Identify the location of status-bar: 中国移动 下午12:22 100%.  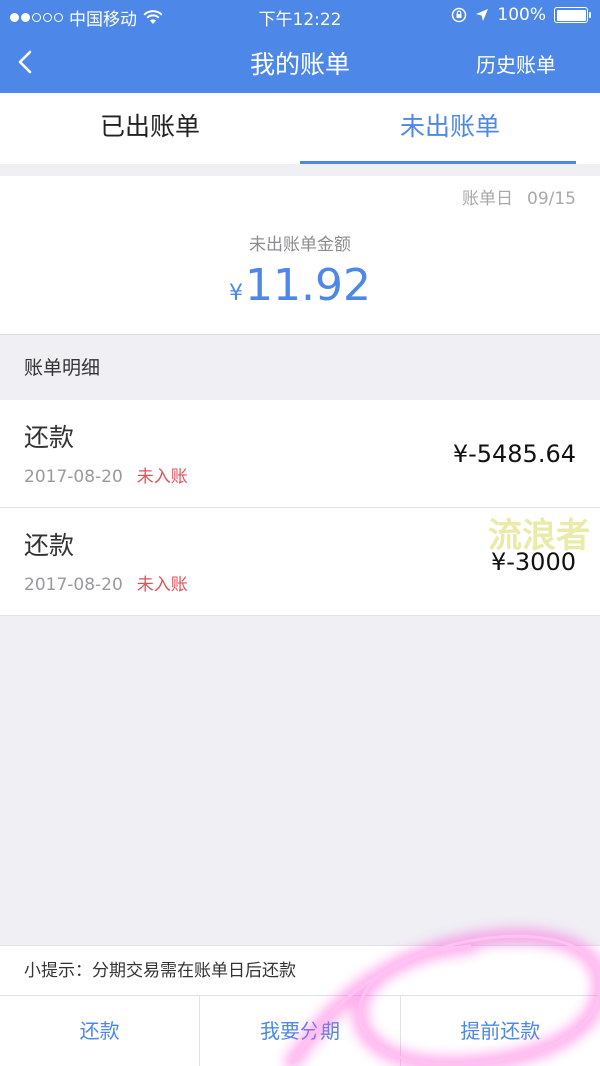
(300, 15).